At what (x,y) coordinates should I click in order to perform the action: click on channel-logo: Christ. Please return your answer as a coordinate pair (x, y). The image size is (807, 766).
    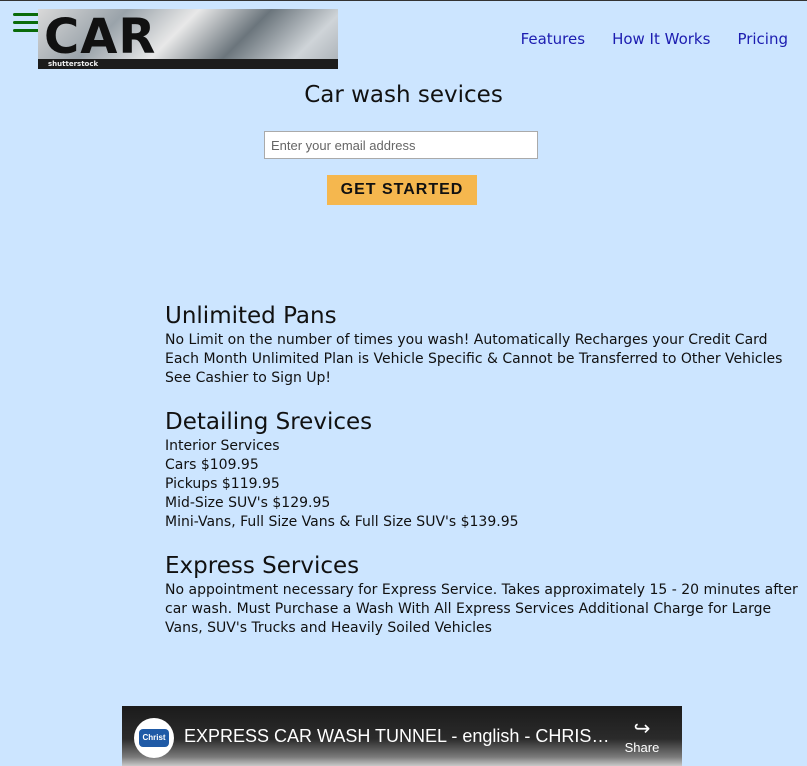
    Looking at the image, I should click on (154, 738).